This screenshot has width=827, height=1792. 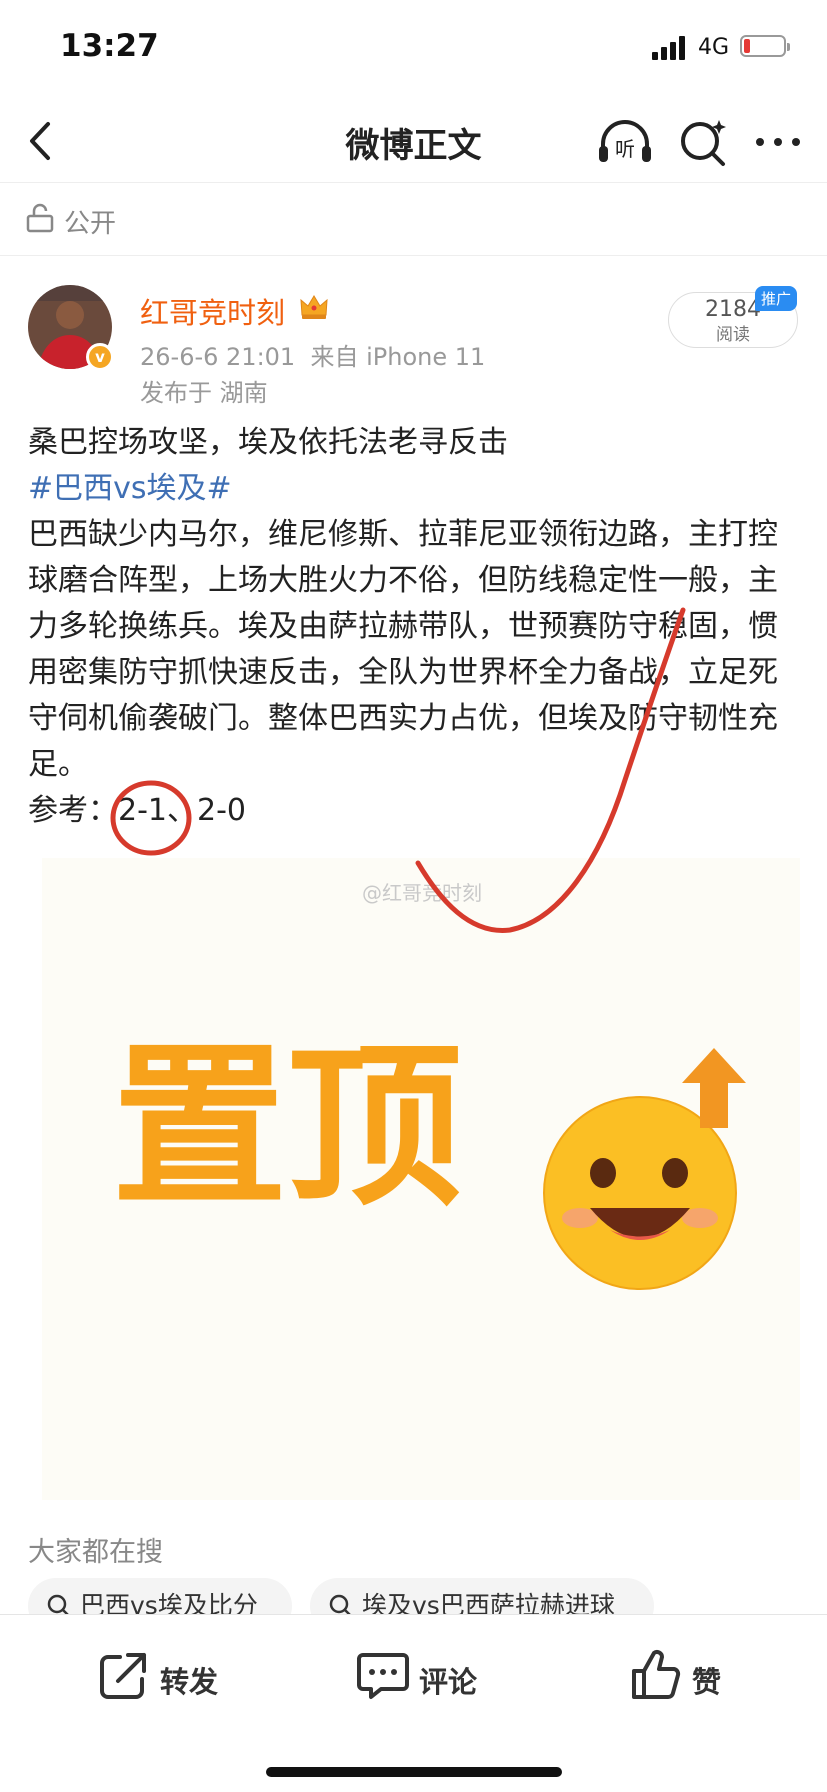 I want to click on post-meta: 26-6-6 21:01 来自 iPhone 11, so click(x=312, y=354).